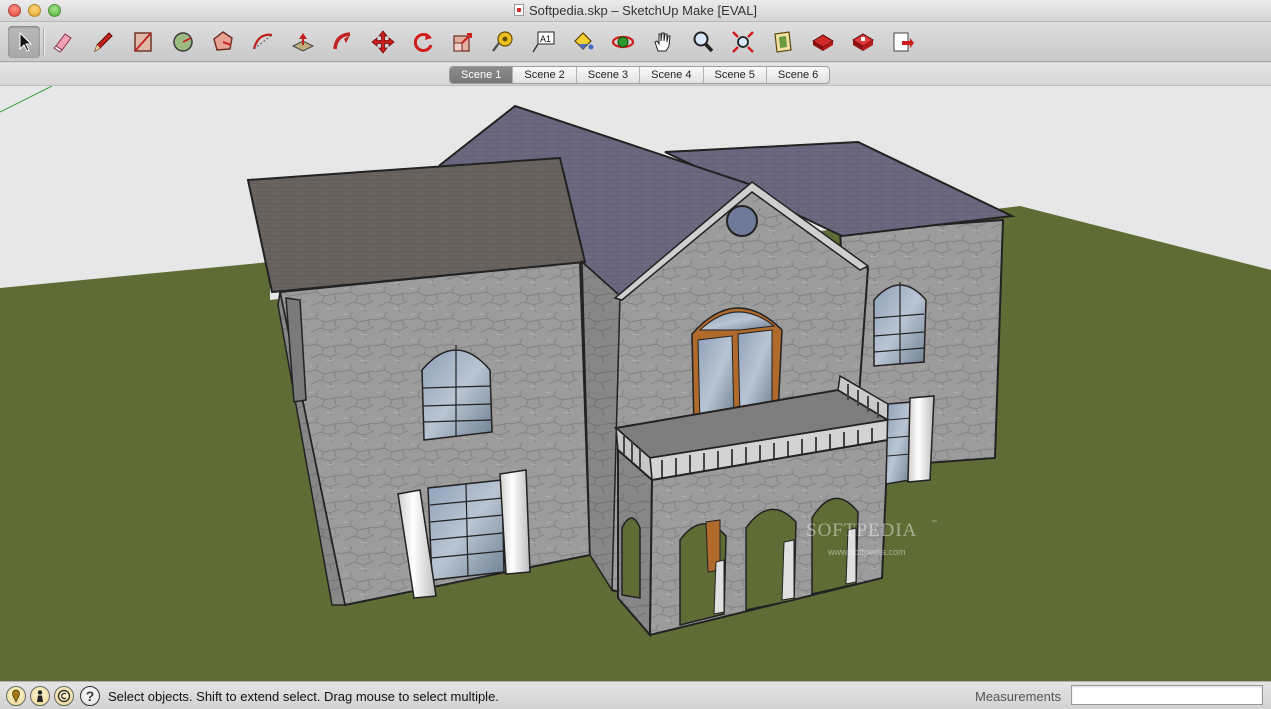 This screenshot has width=1271, height=709. What do you see at coordinates (934, 522) in the screenshot?
I see `watermark-trademark: ™` at bounding box center [934, 522].